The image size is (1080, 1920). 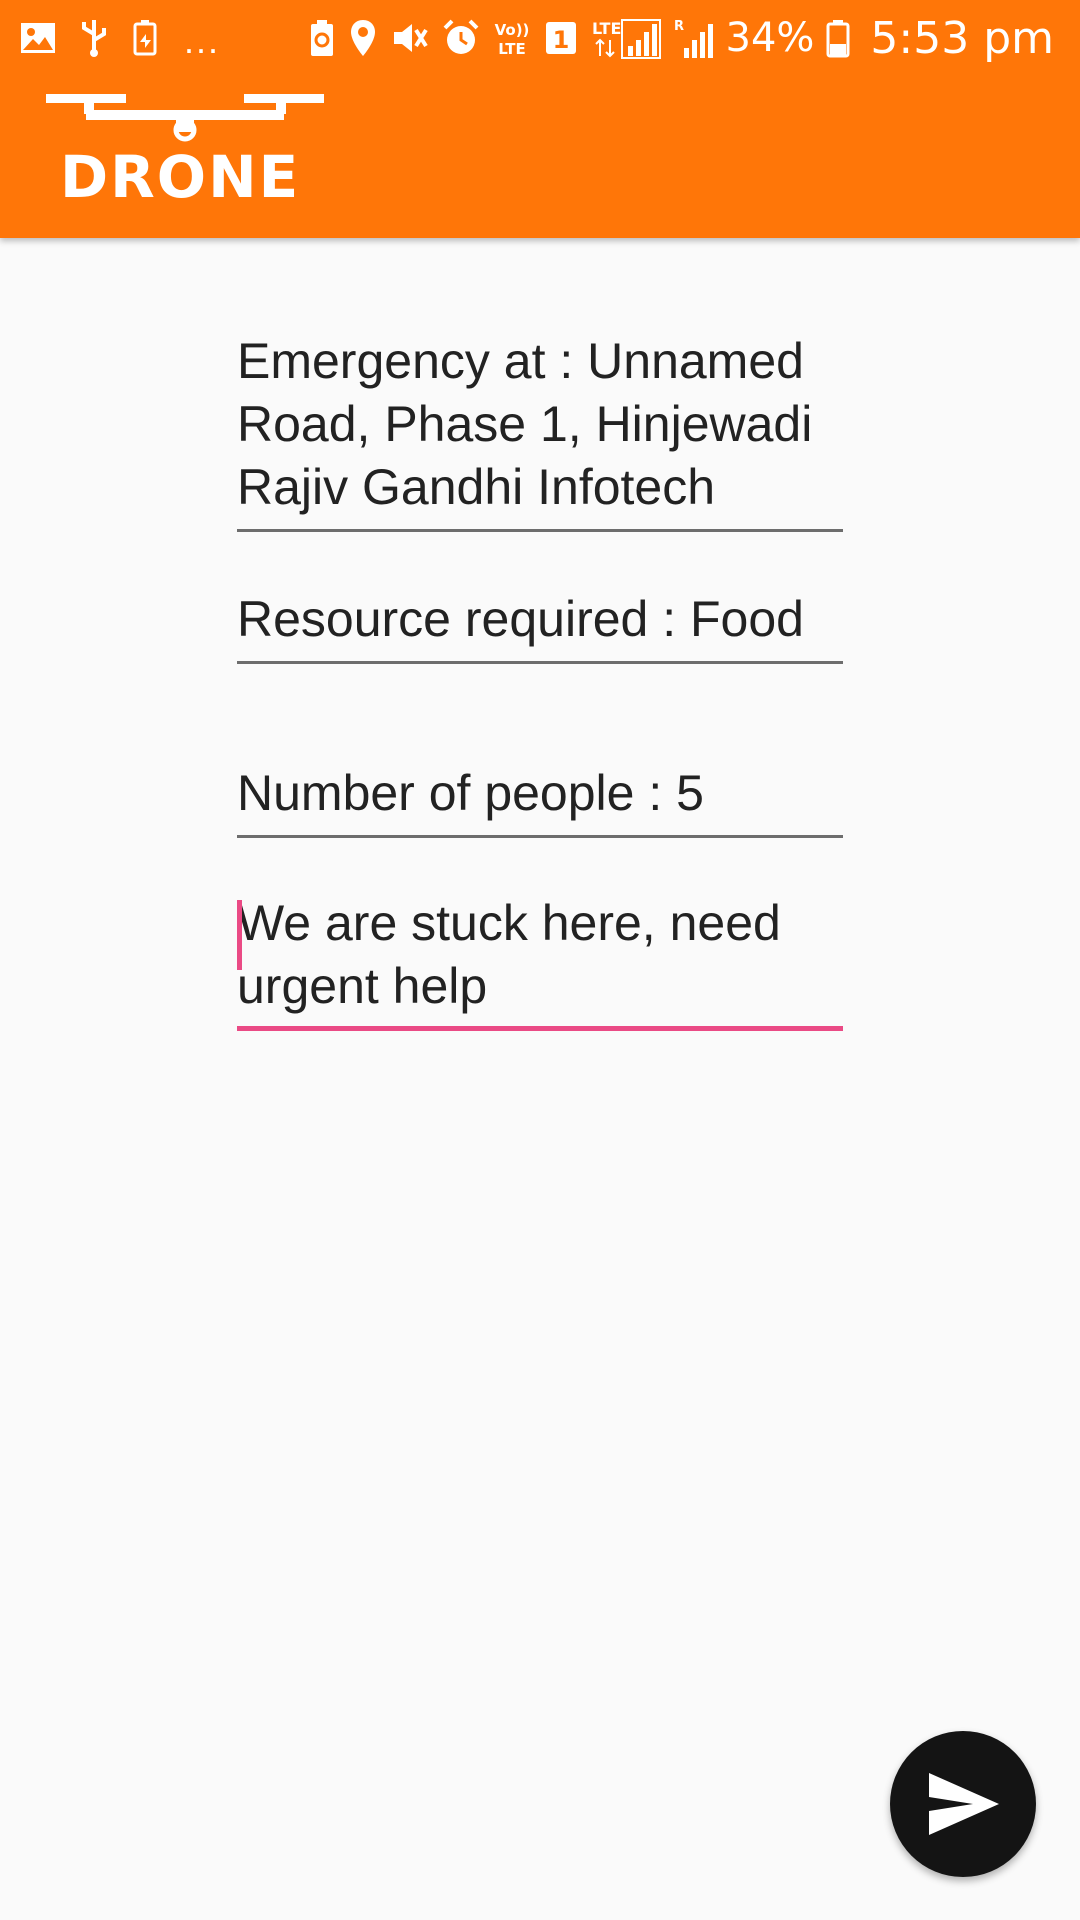 I want to click on resource-required-field: Resource required : Food, so click(x=540, y=626).